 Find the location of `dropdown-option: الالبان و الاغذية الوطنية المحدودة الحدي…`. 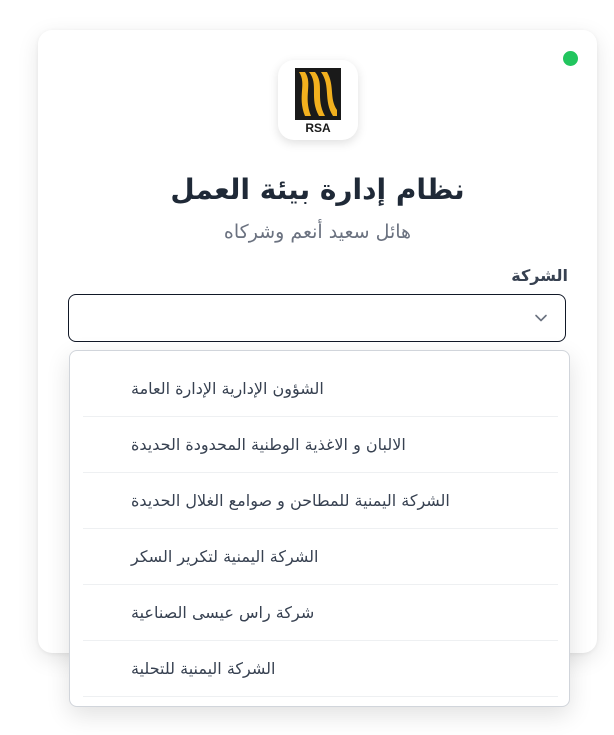

dropdown-option: الالبان و الاغذية الوطنية المحدودة الحدي… is located at coordinates (320, 445).